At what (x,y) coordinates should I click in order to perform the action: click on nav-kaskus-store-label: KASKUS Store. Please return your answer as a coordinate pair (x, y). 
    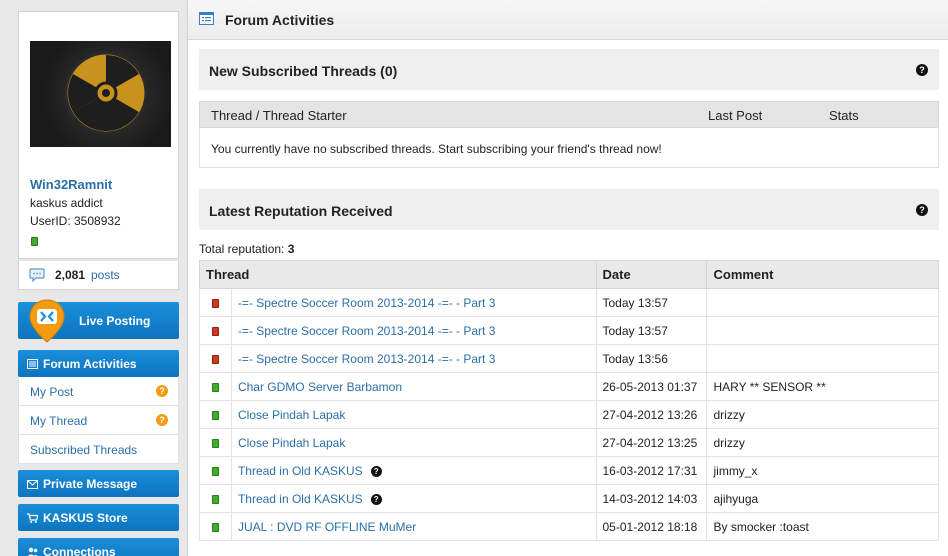
    Looking at the image, I should click on (85, 518).